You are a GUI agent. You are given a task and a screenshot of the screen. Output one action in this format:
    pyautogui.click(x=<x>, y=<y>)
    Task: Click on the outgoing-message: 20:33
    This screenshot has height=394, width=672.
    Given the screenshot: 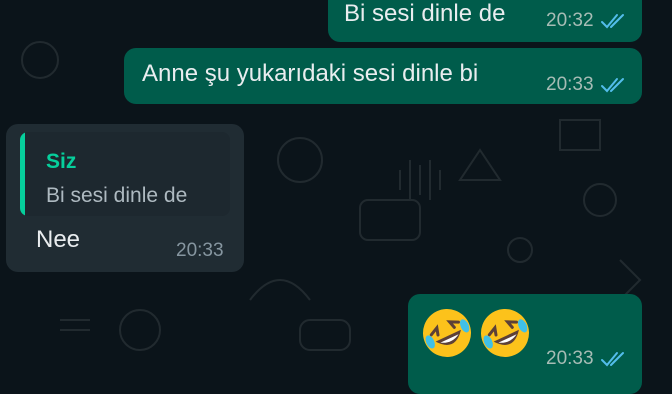 What is the action you would take?
    pyautogui.click(x=525, y=344)
    